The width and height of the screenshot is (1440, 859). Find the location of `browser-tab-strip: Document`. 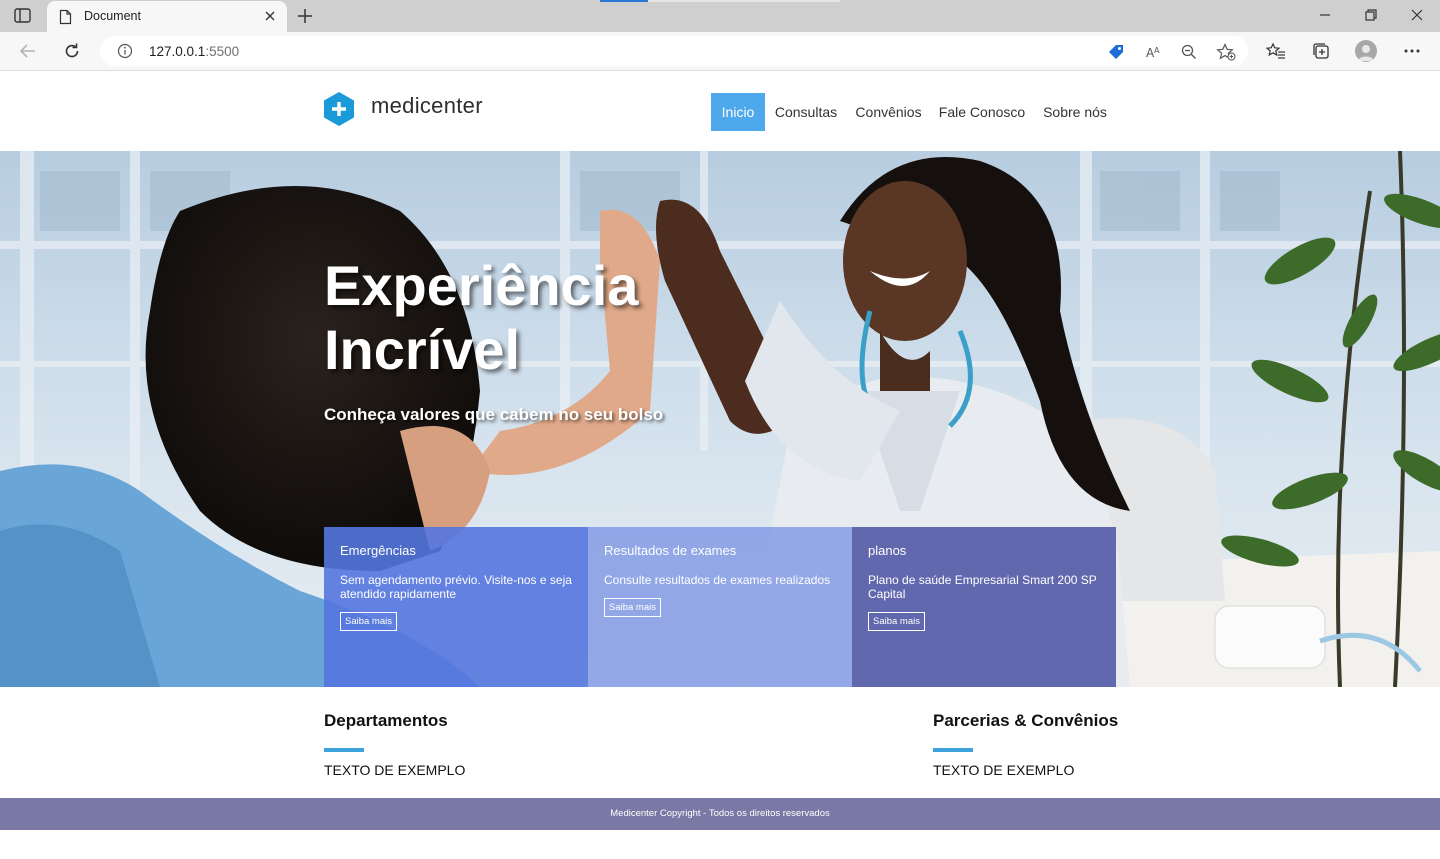

browser-tab-strip: Document is located at coordinates (720, 16).